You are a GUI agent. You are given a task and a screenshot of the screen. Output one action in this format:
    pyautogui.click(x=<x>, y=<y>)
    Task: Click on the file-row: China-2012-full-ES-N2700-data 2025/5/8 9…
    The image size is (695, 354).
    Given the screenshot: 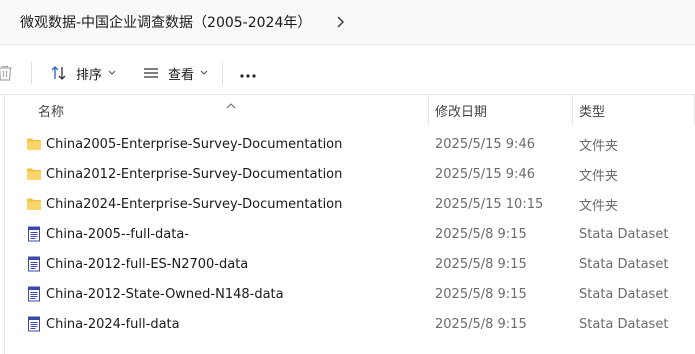 What is the action you would take?
    pyautogui.click(x=347, y=264)
    